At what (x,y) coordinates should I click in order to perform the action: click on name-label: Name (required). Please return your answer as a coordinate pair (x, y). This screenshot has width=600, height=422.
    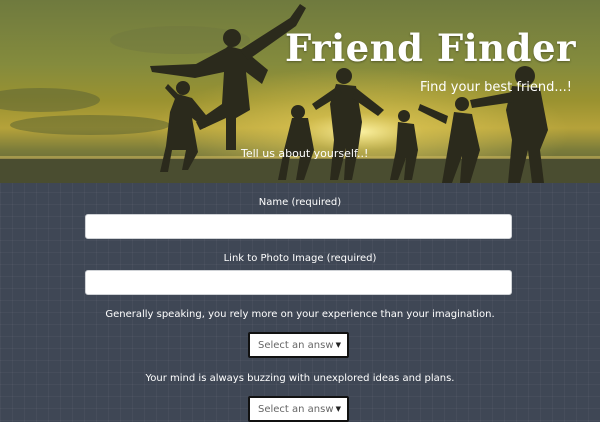
    Looking at the image, I should click on (300, 202).